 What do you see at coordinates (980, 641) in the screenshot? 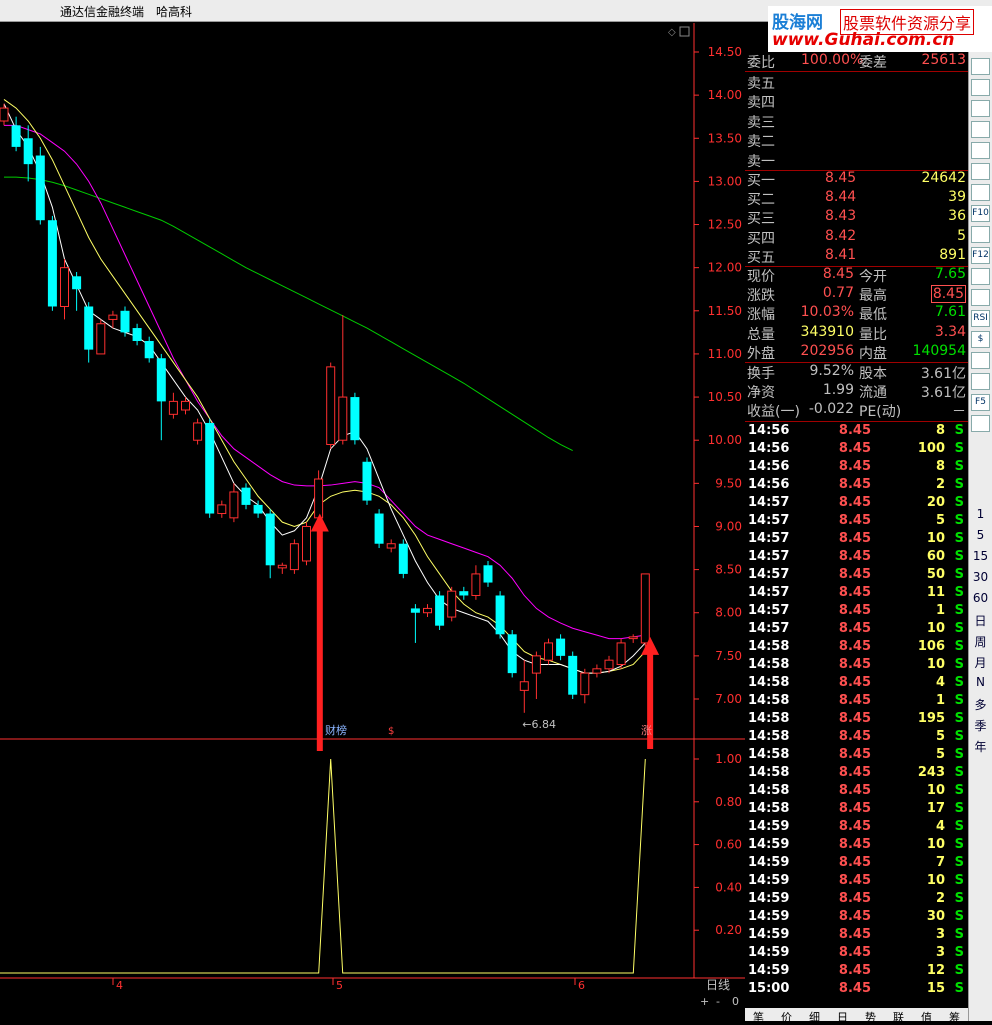
I see `period-button: 周` at bounding box center [980, 641].